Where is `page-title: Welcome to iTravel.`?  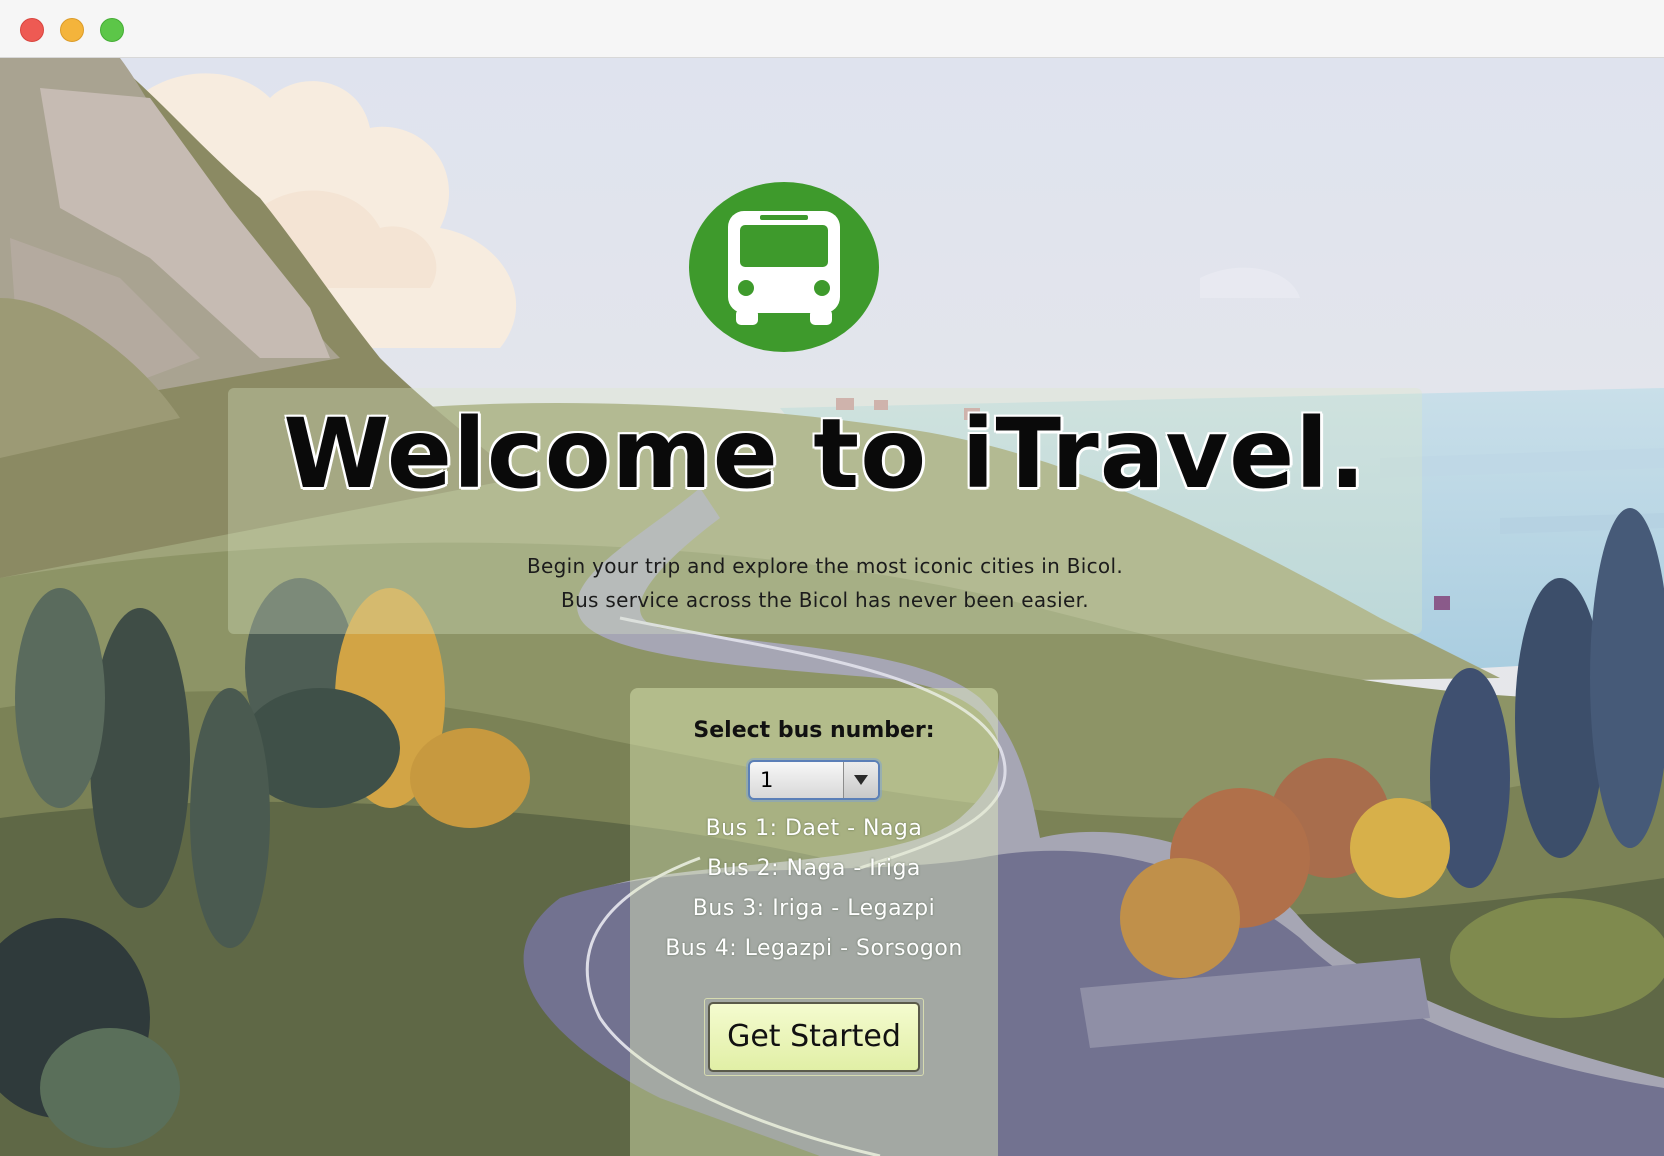
page-title: Welcome to iTravel. is located at coordinates (825, 454).